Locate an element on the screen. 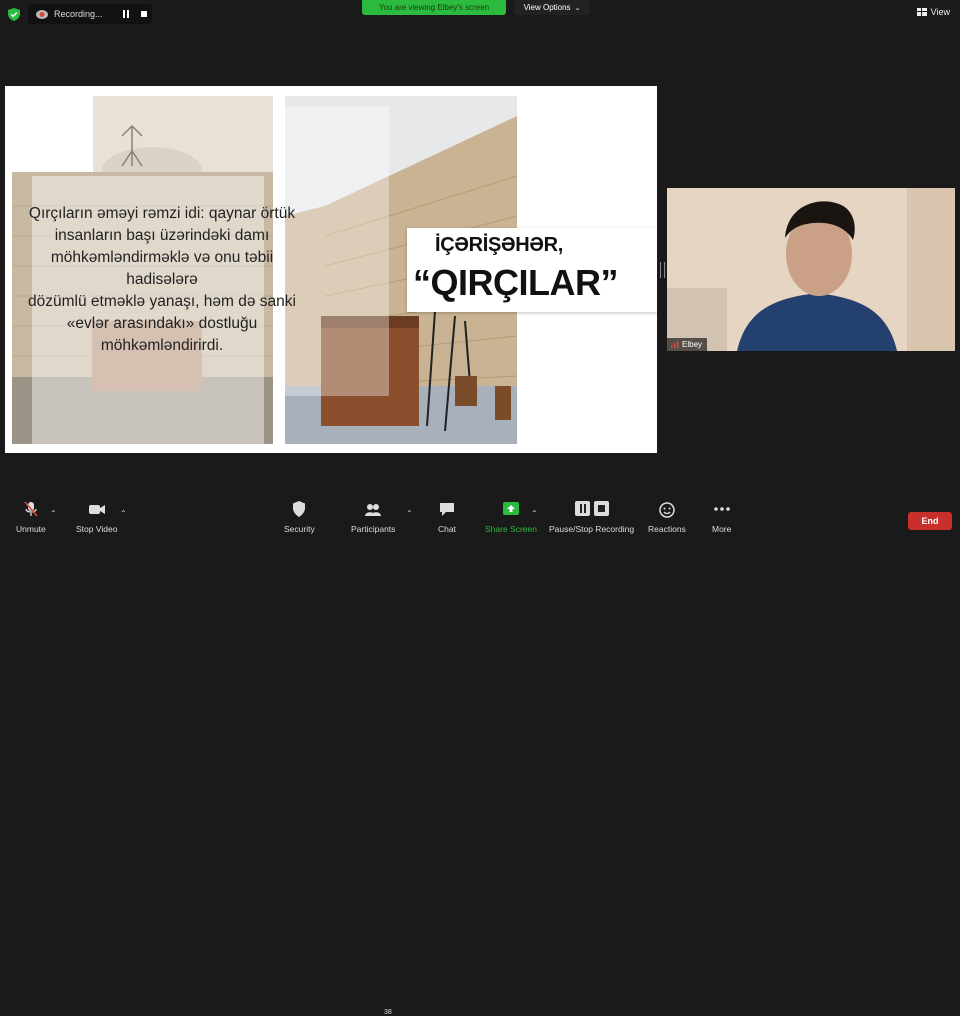 Image resolution: width=960 pixels, height=1016 pixels. more-button: More is located at coordinates (721, 517).